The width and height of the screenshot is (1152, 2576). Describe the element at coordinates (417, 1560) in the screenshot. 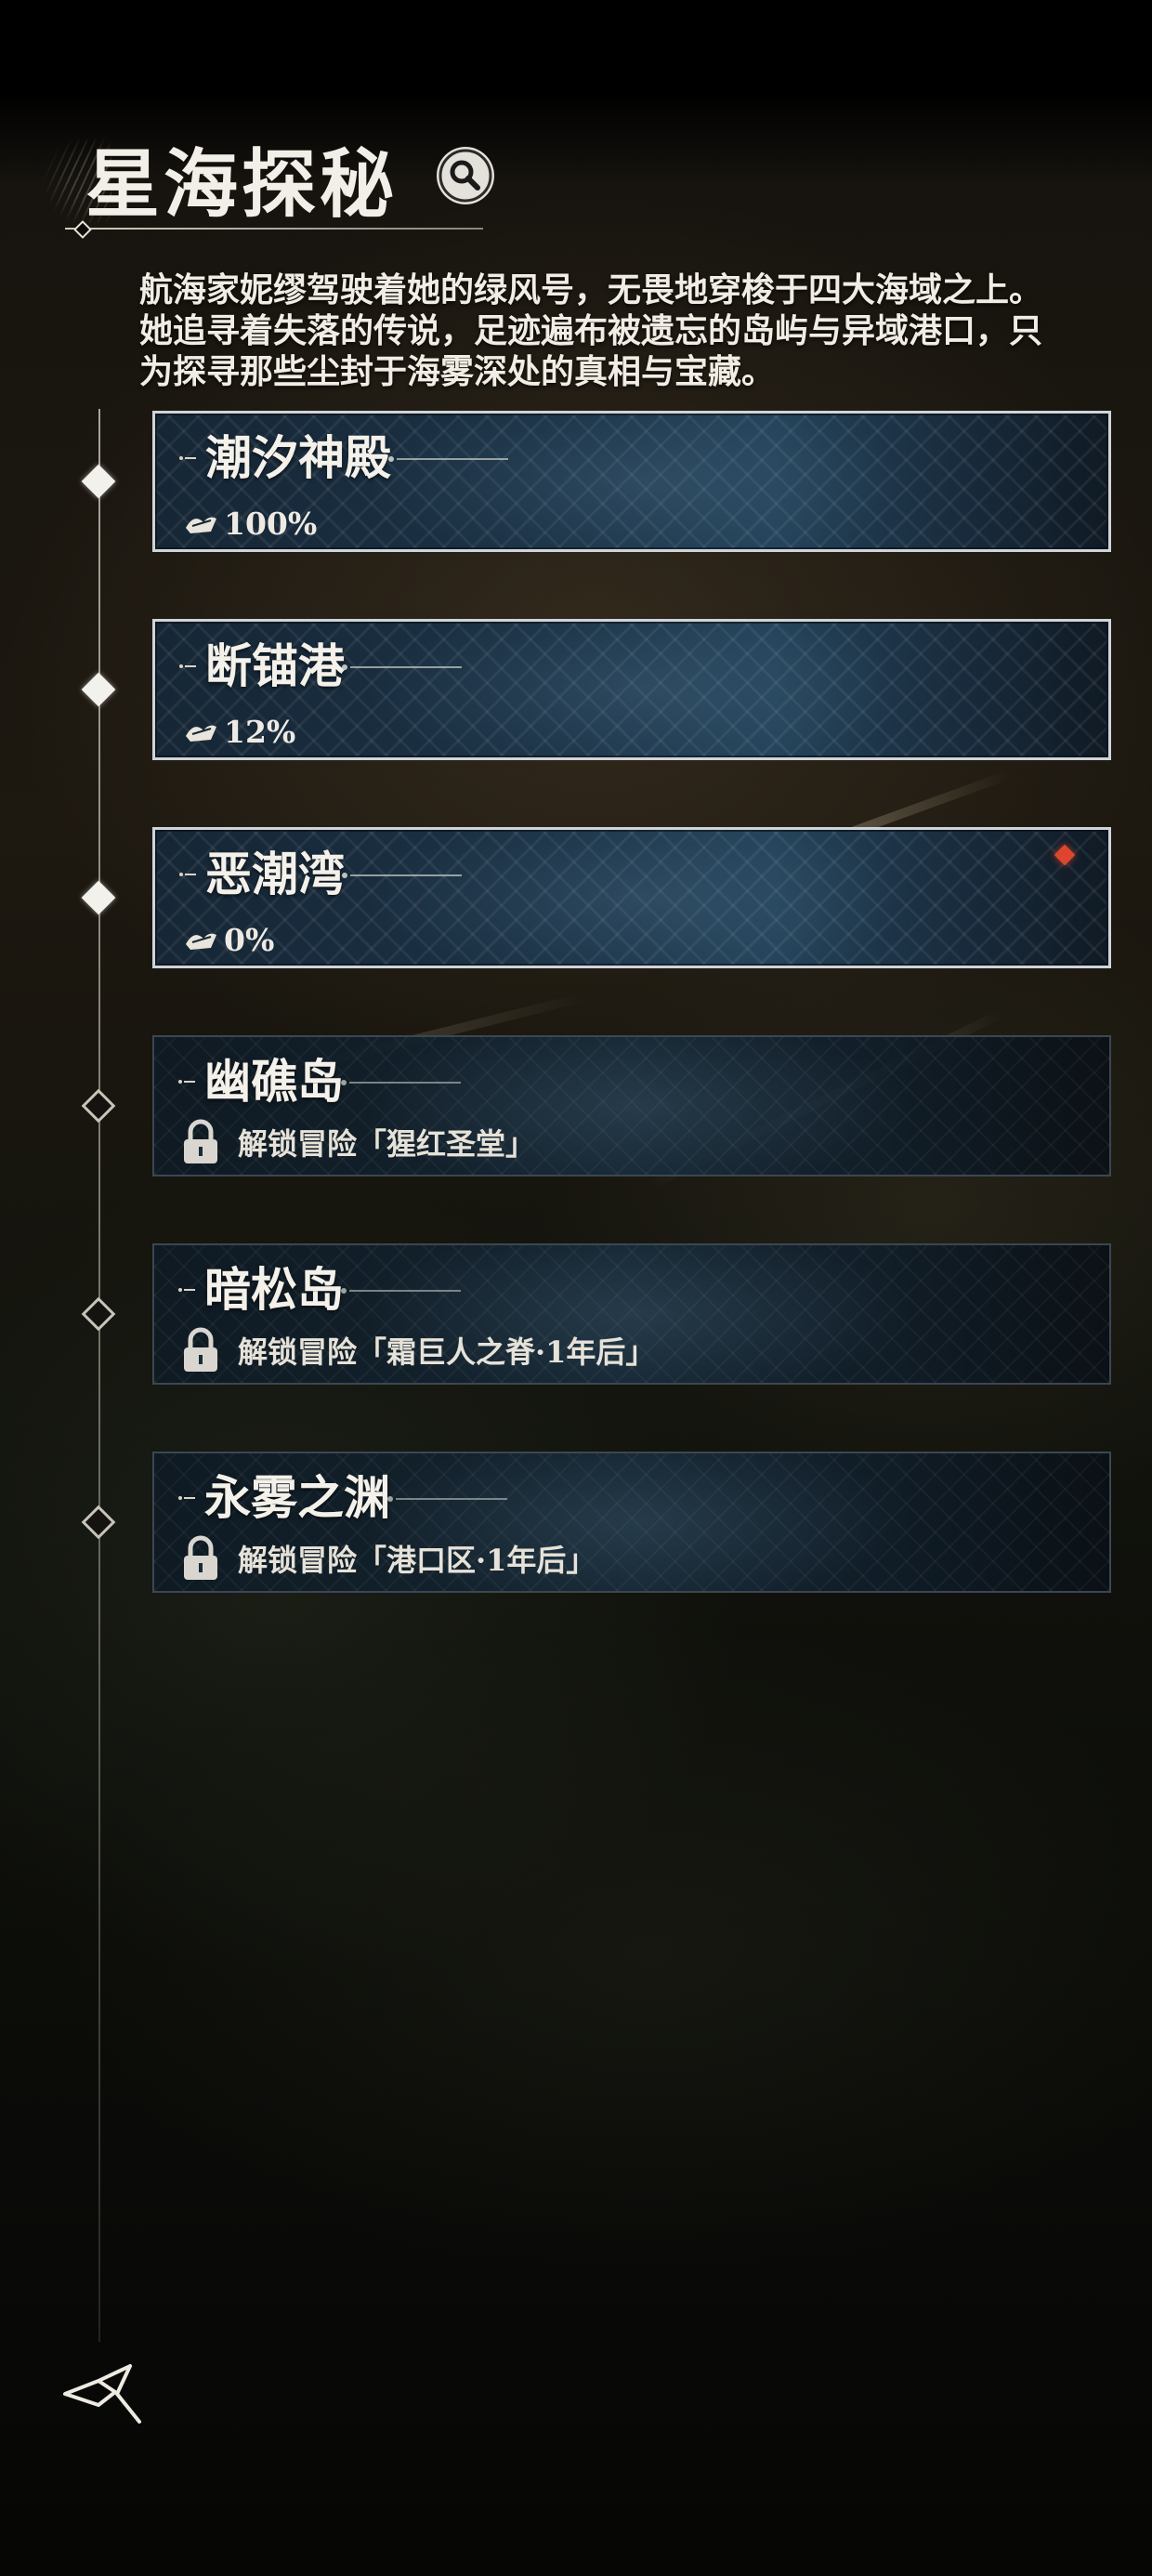

I see `unlock-requirement-text: 解锁冒险「港口区·1年后」` at that location.